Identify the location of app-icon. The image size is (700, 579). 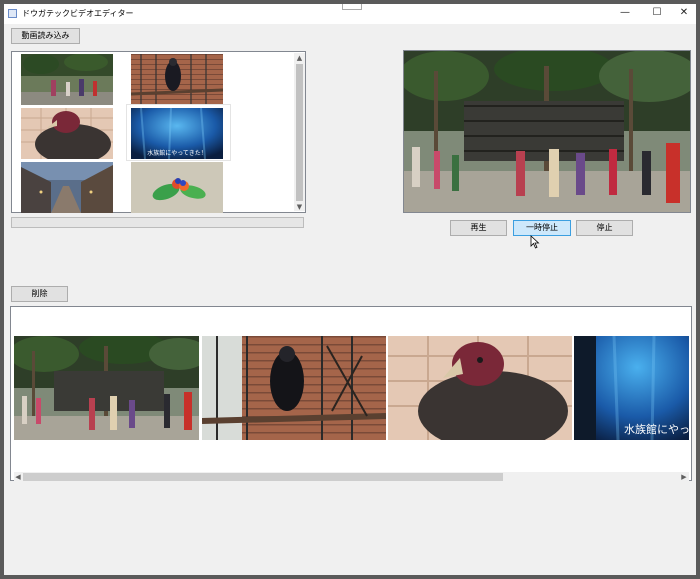
(12, 13).